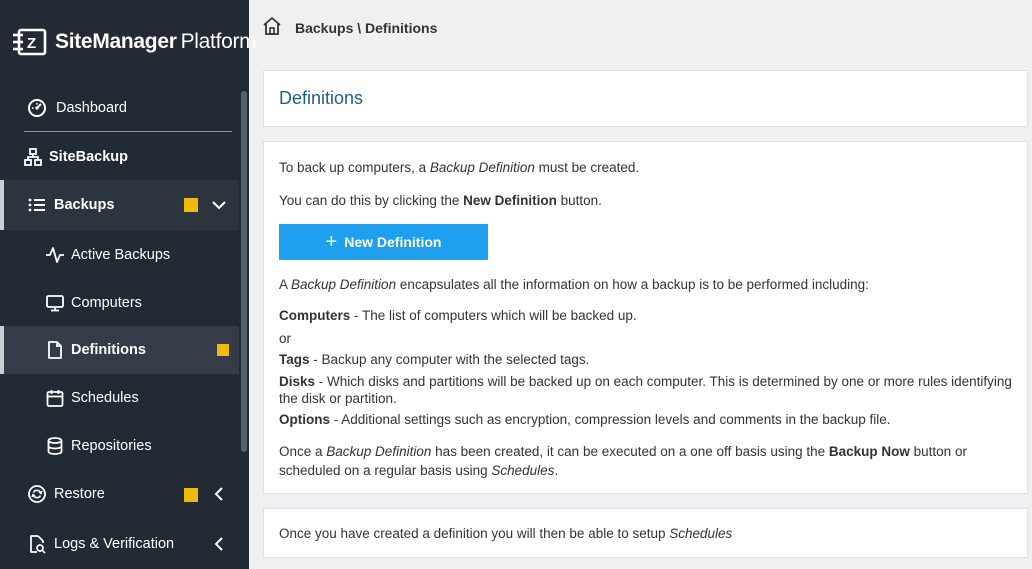 This screenshot has height=569, width=1032. What do you see at coordinates (108, 350) in the screenshot?
I see `sidebar-item-label: Definitions` at bounding box center [108, 350].